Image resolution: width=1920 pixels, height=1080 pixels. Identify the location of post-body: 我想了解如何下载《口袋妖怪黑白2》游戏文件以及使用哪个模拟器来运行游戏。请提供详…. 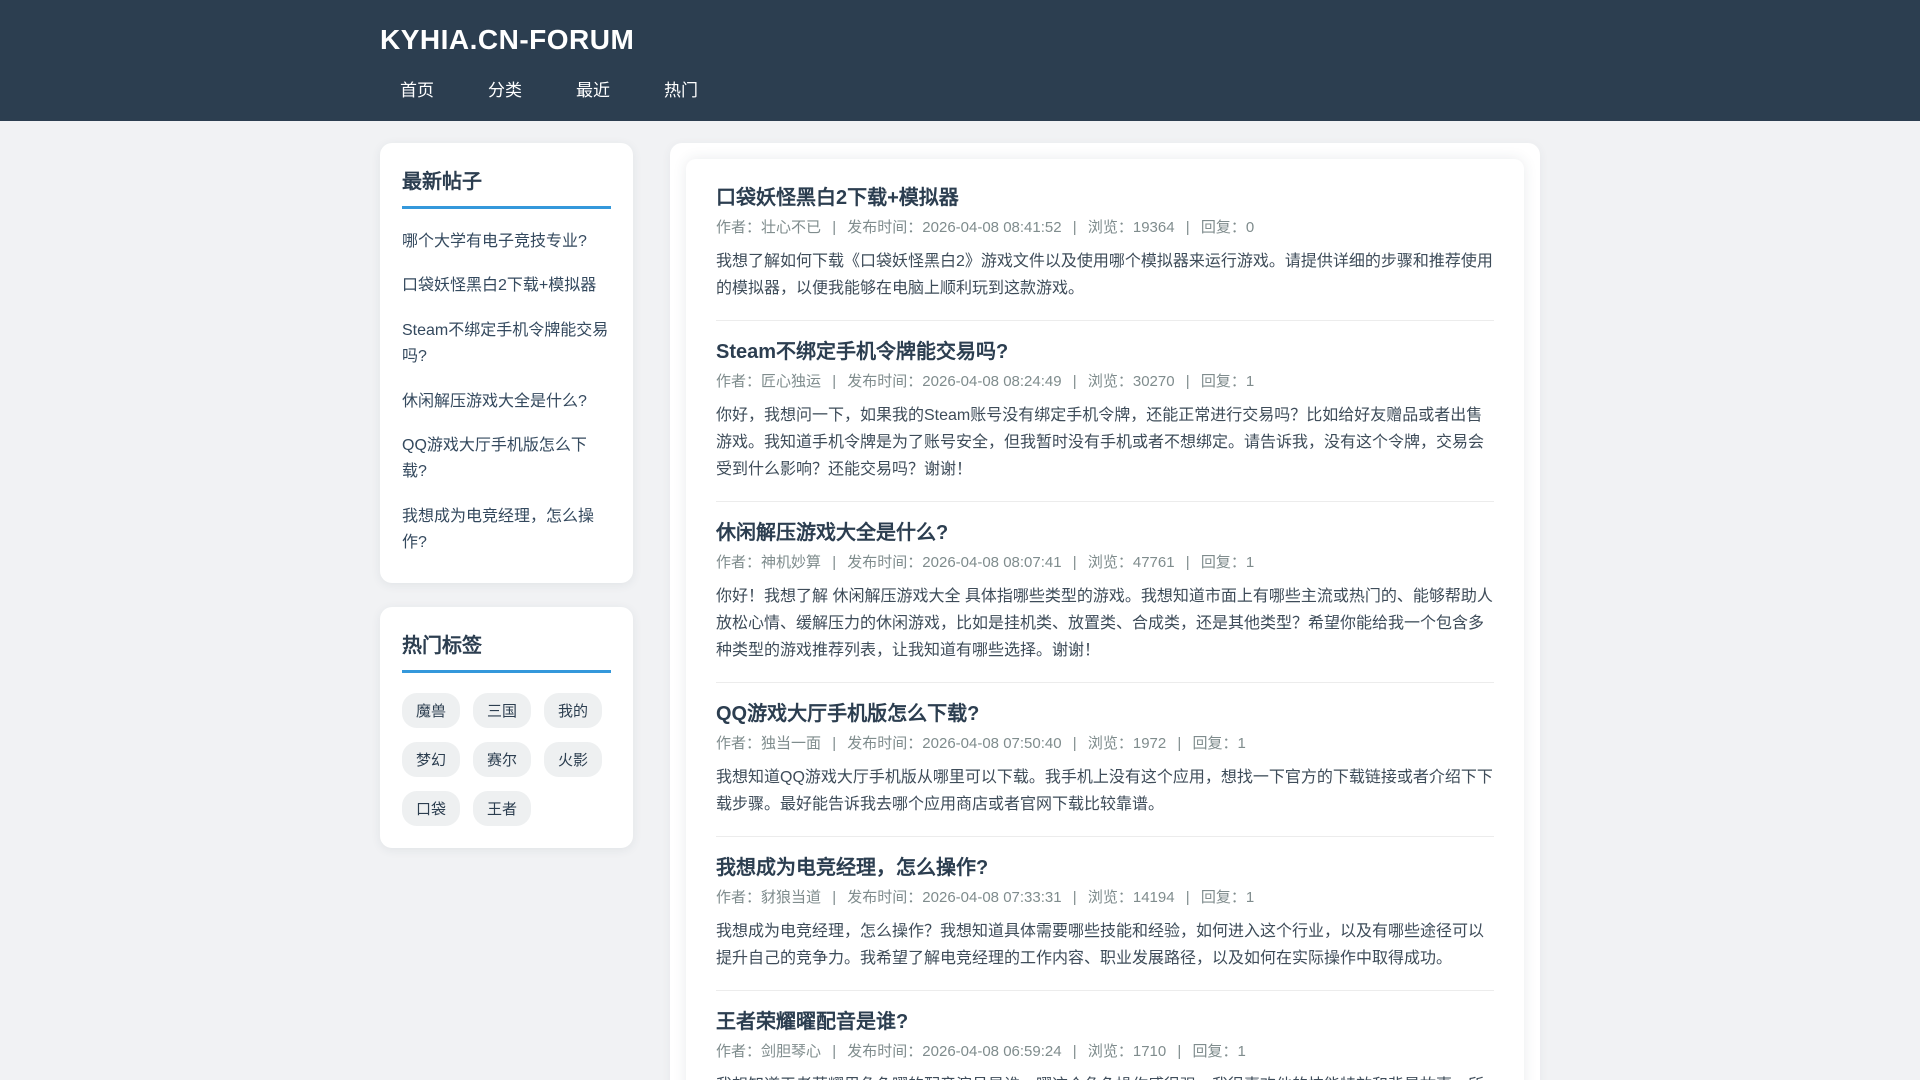
(1104, 275).